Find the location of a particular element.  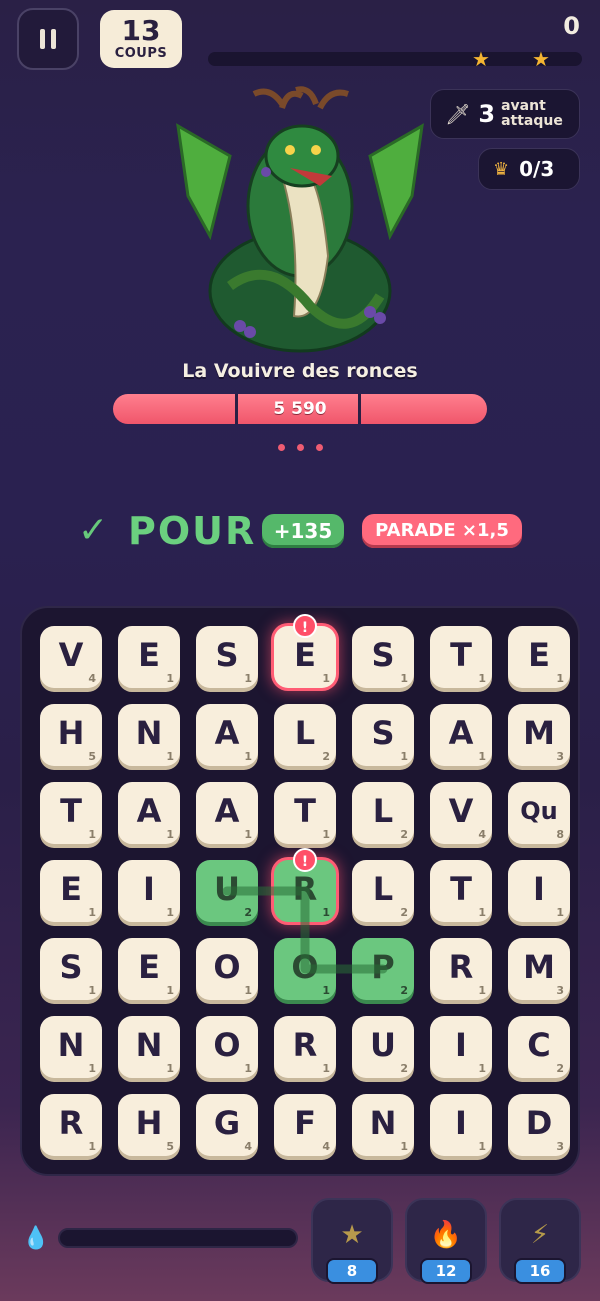

lightning-power-button: ⚡ 16 is located at coordinates (540, 1241).